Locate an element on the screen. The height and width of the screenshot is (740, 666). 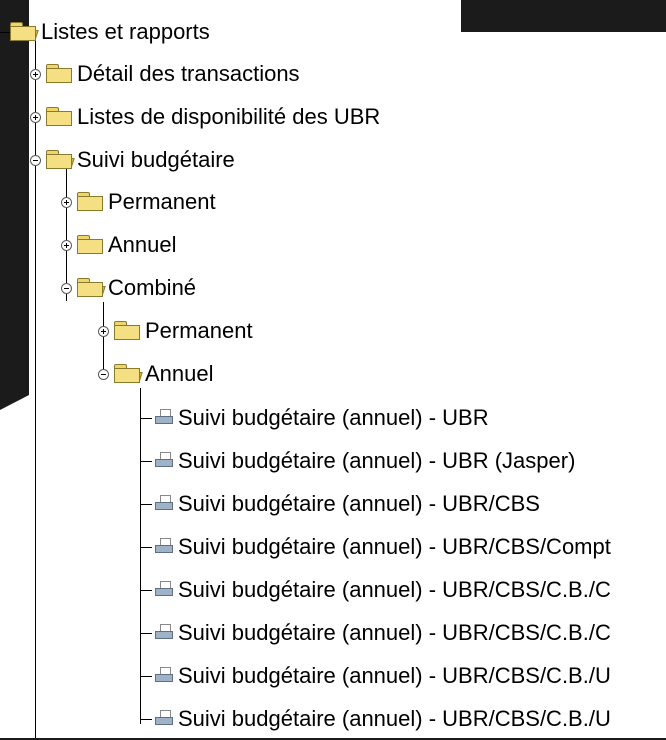
tree-node-root: Listes et rapports is located at coordinates (105, 32).